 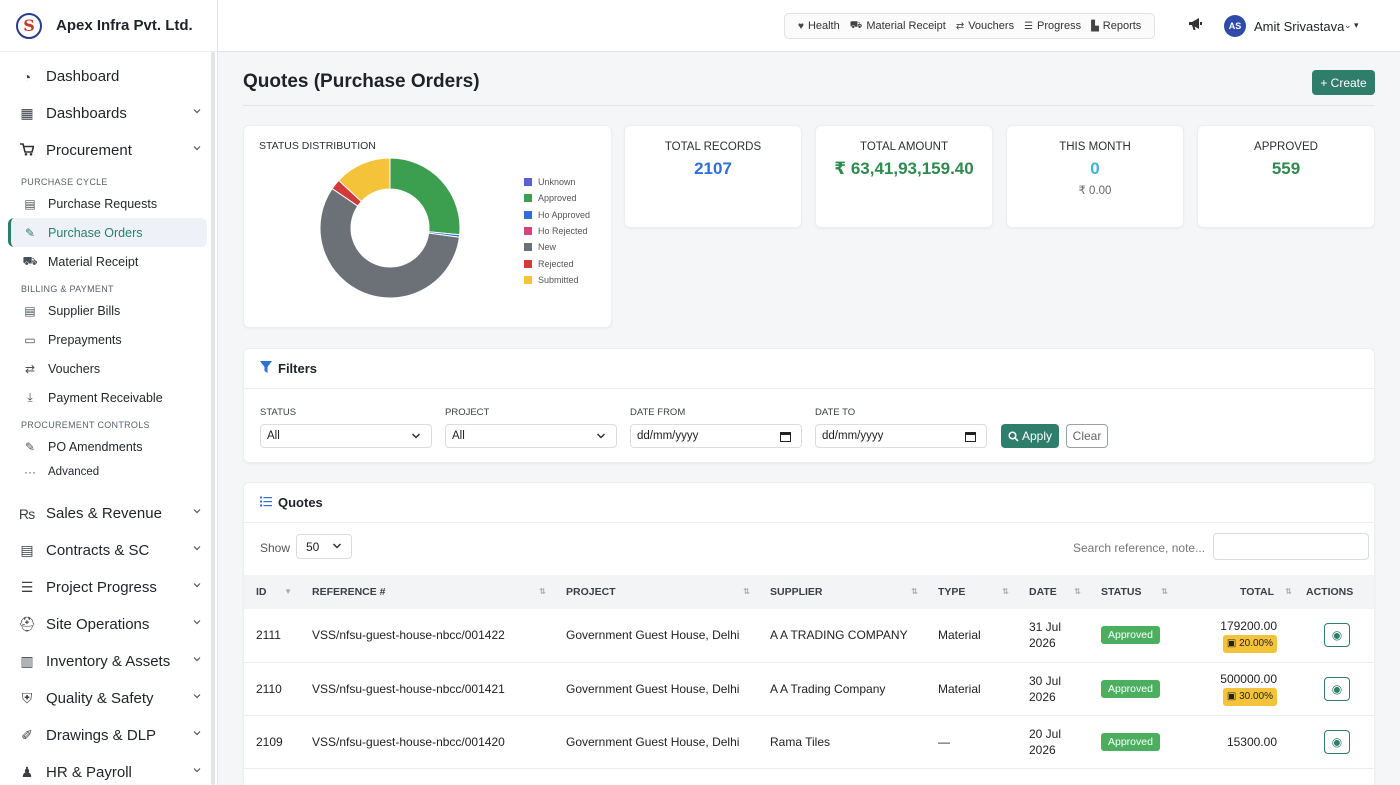 I want to click on cell-date: 20 Jul 2026, so click(x=1053, y=742).